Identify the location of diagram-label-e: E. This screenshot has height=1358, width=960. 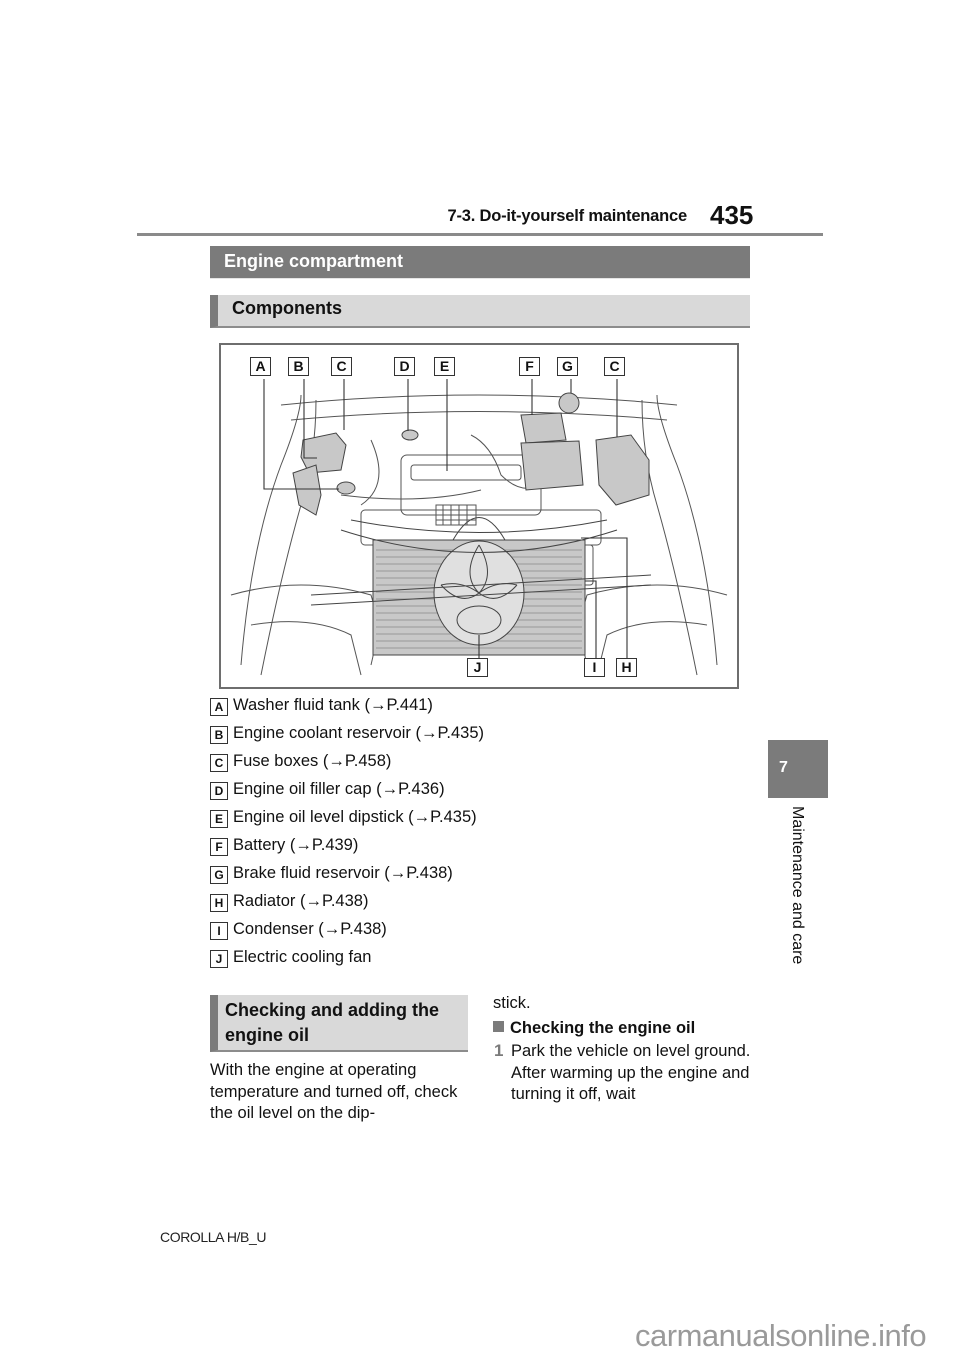
(444, 366).